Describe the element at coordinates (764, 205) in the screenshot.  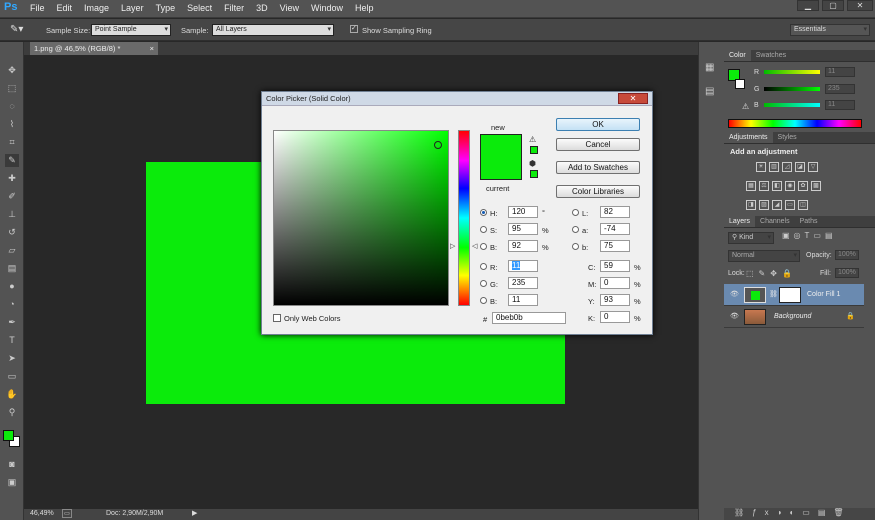
I see `posterize-icon: ▨` at that location.